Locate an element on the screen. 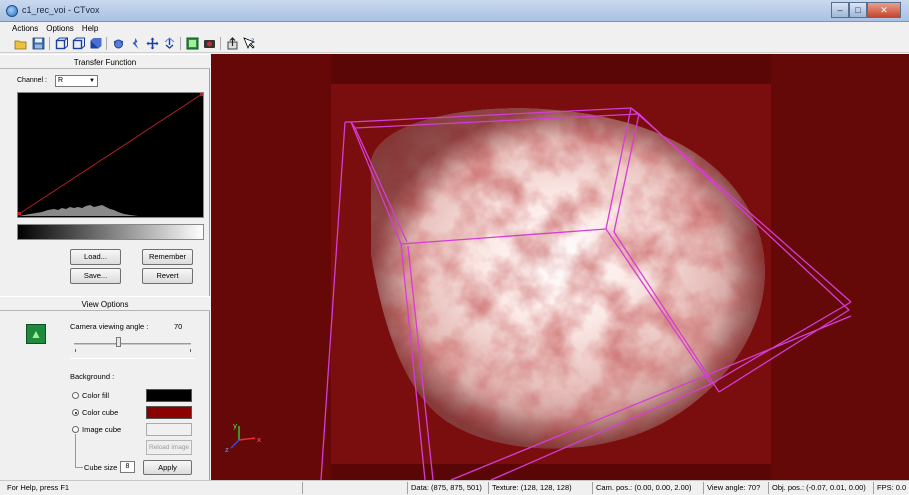 The image size is (909, 495). menu-bar: Actions Options Help is located at coordinates (454, 28).